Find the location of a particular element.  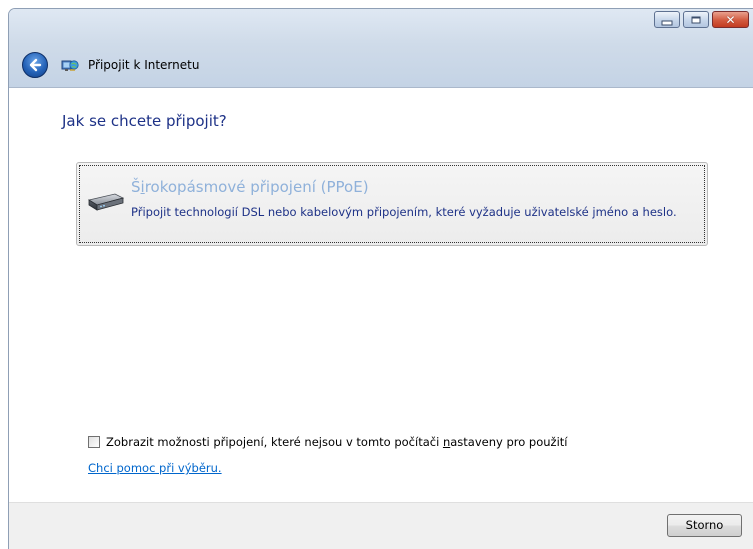

close-icon: ✕ is located at coordinates (730, 19).